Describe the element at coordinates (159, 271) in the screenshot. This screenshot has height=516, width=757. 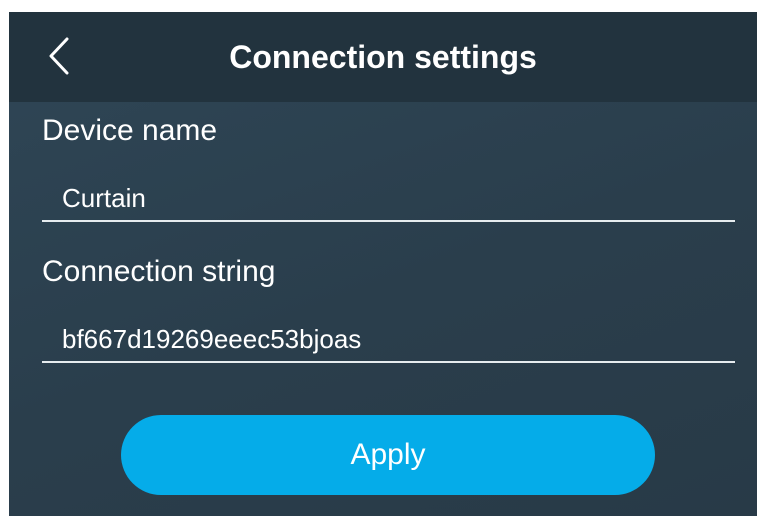
I see `connection-string-label: Connection string` at that location.